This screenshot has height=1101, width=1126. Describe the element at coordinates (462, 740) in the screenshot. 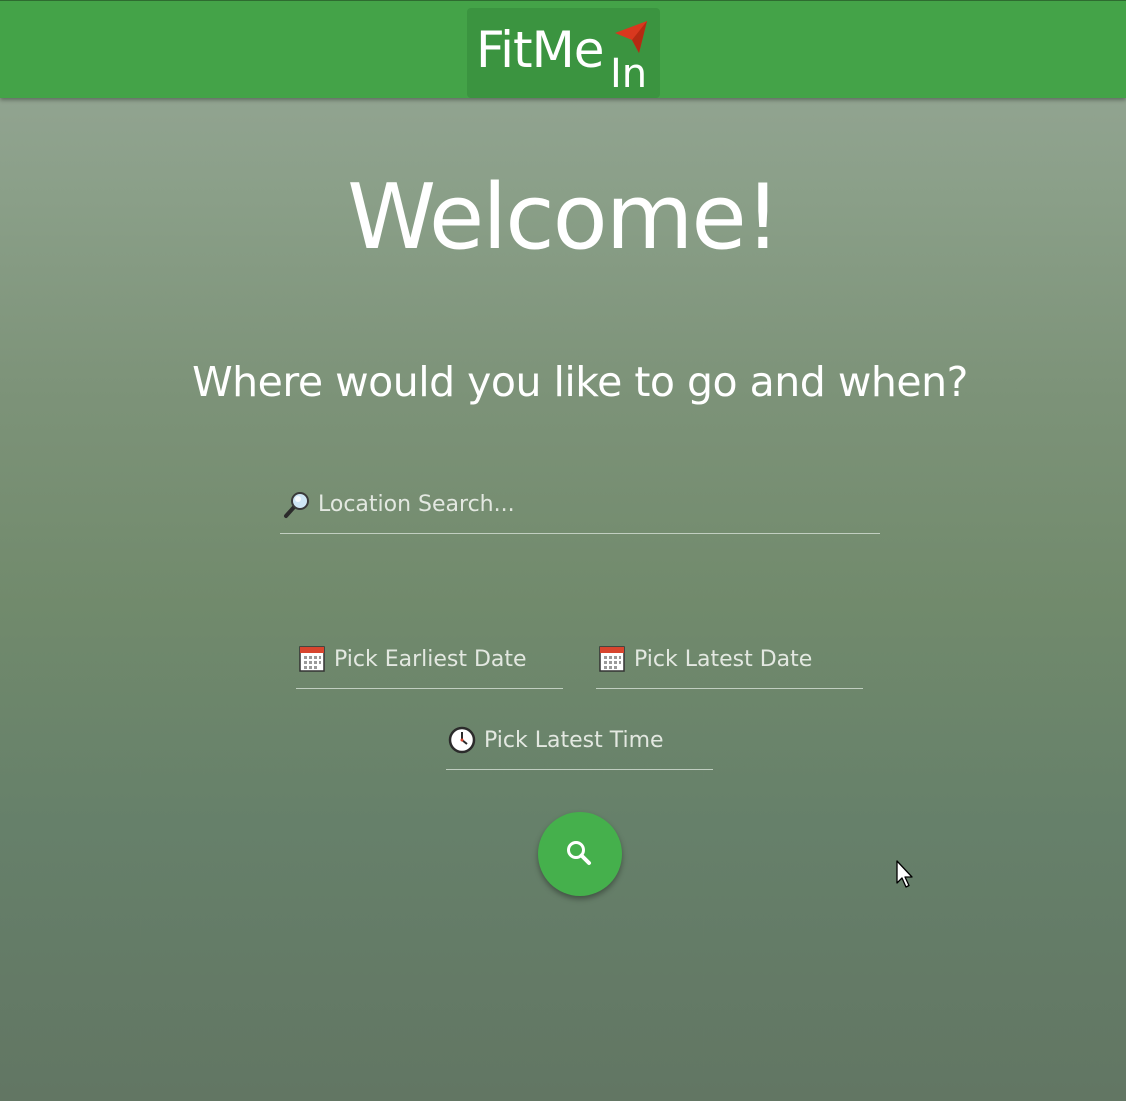

I see `clock-icon` at that location.